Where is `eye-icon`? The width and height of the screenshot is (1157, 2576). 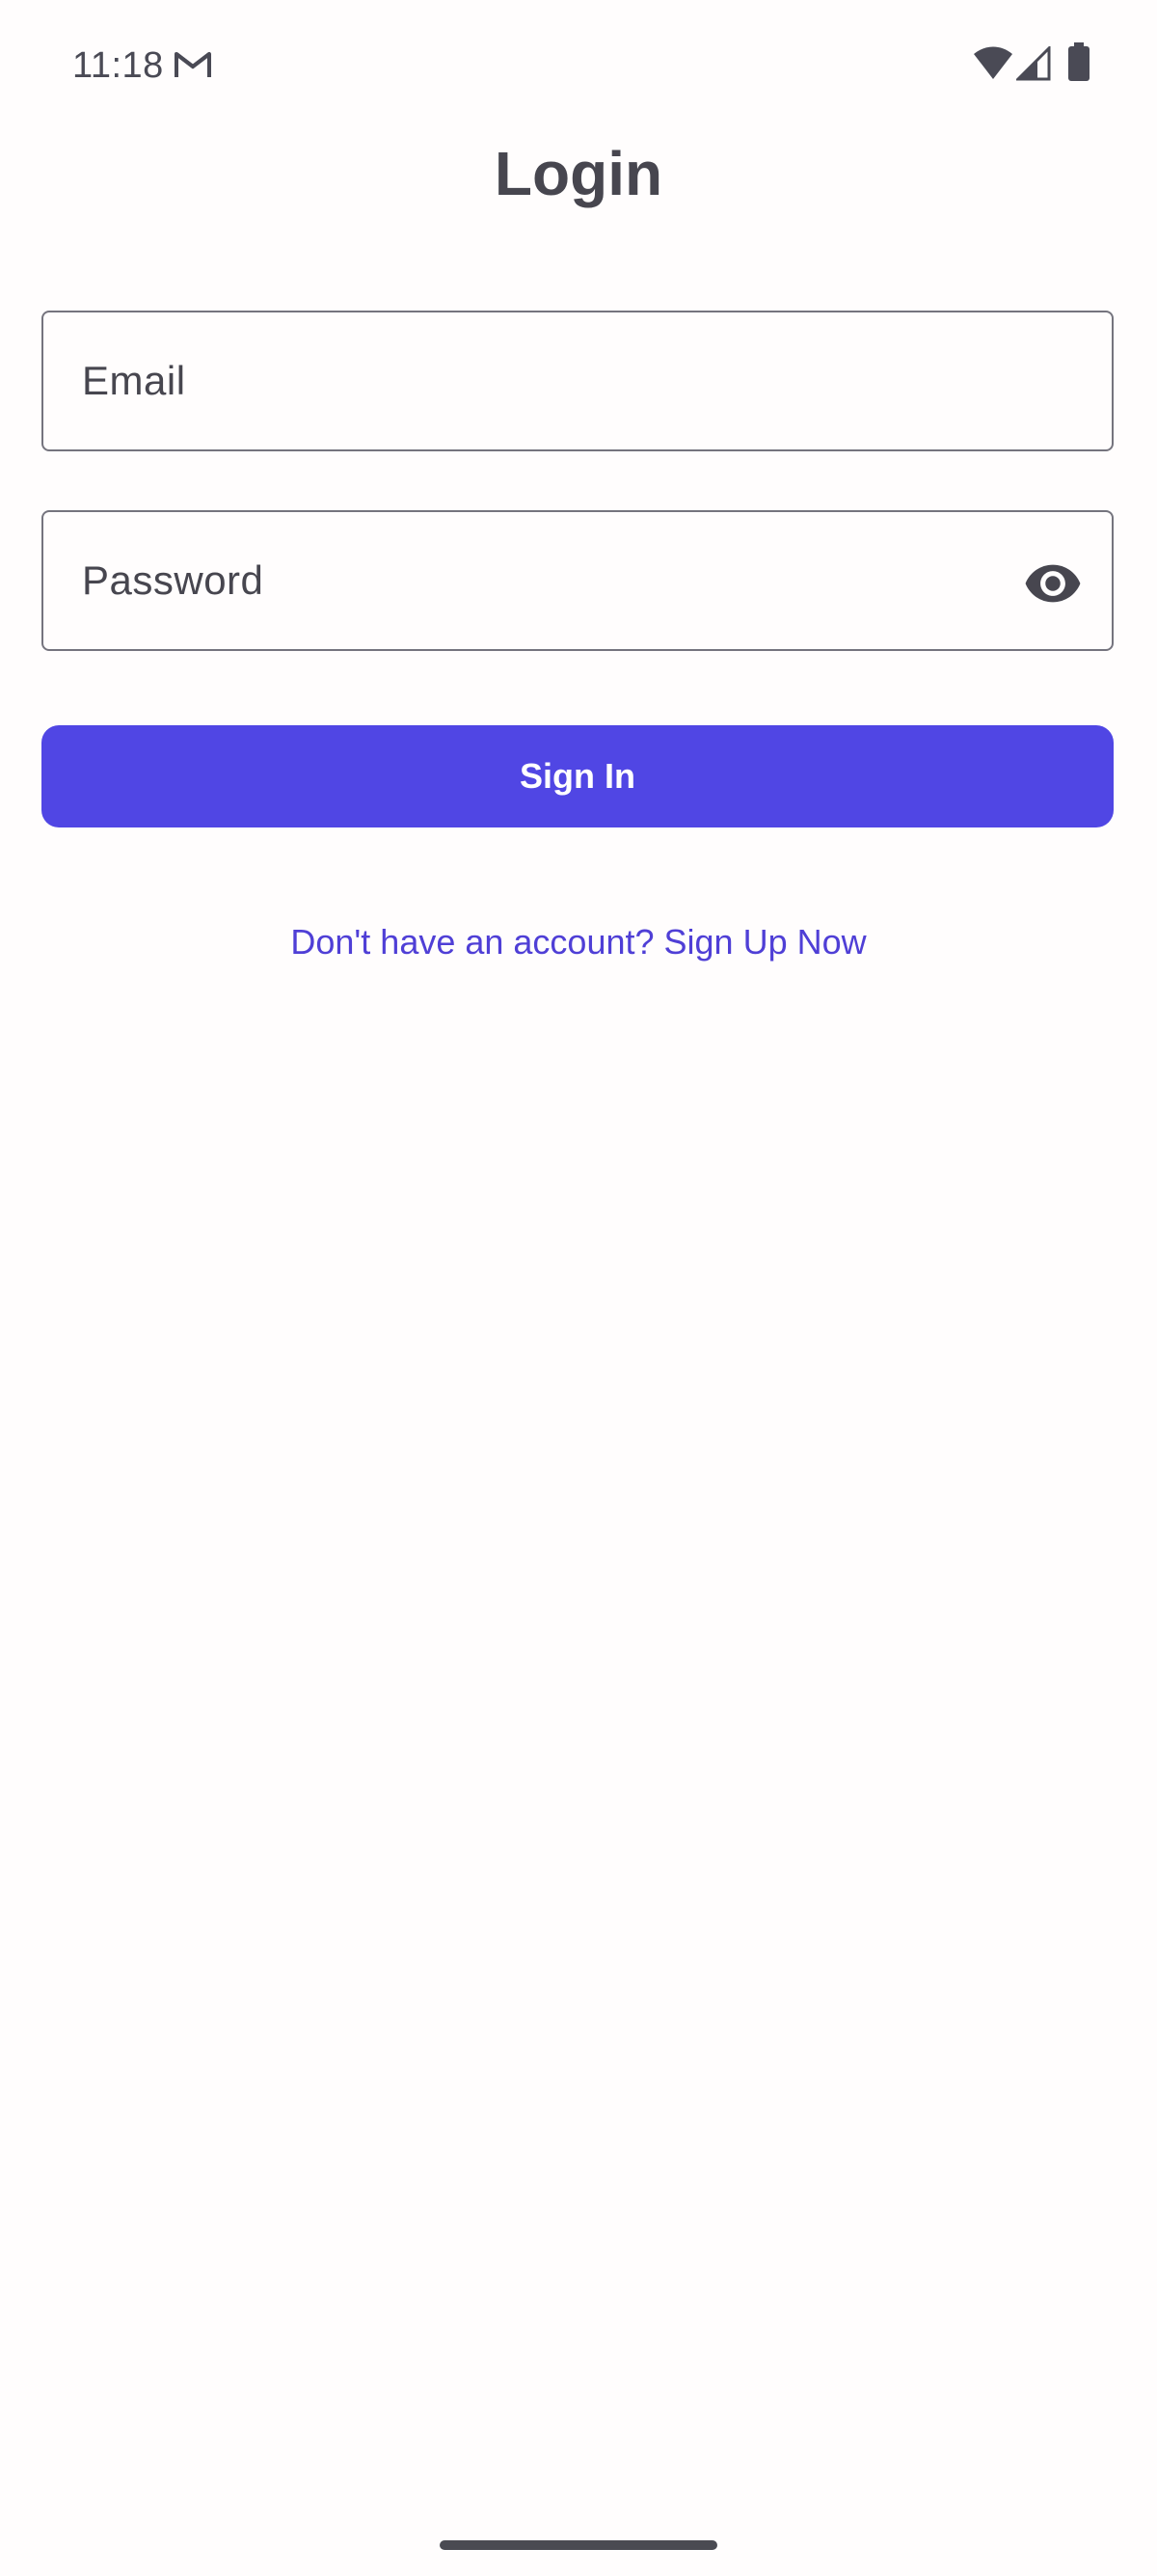 eye-icon is located at coordinates (1053, 583).